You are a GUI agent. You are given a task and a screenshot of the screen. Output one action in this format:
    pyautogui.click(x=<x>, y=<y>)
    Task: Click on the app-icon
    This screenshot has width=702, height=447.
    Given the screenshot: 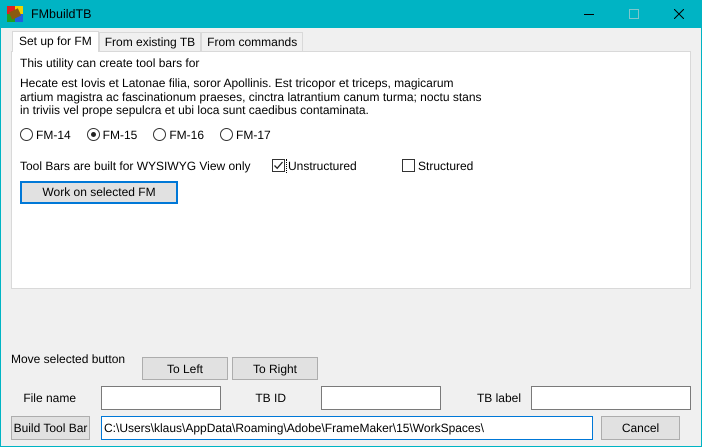 What is the action you would take?
    pyautogui.click(x=15, y=14)
    